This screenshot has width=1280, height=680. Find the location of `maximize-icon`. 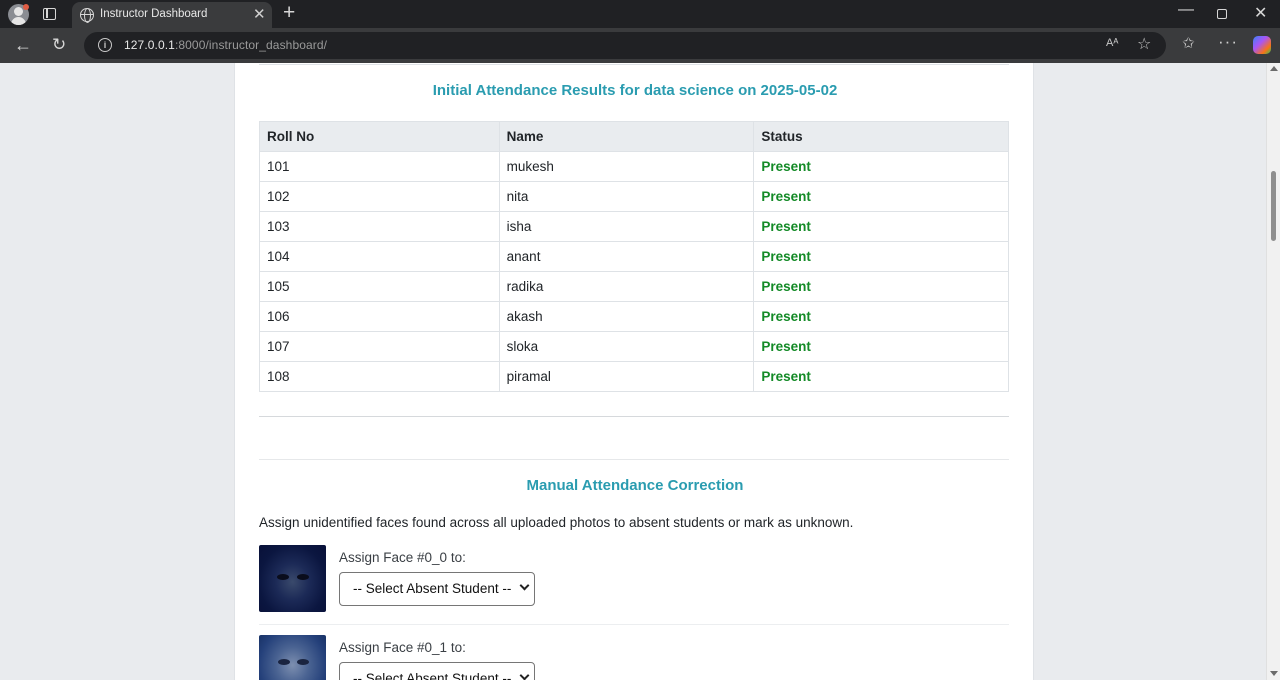

maximize-icon is located at coordinates (1222, 14).